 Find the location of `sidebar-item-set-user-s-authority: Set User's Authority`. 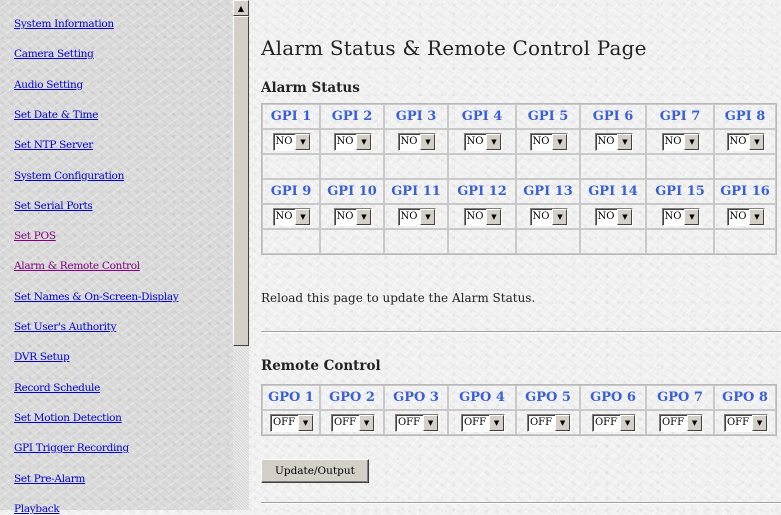

sidebar-item-set-user-s-authority: Set User's Authority is located at coordinates (65, 327).